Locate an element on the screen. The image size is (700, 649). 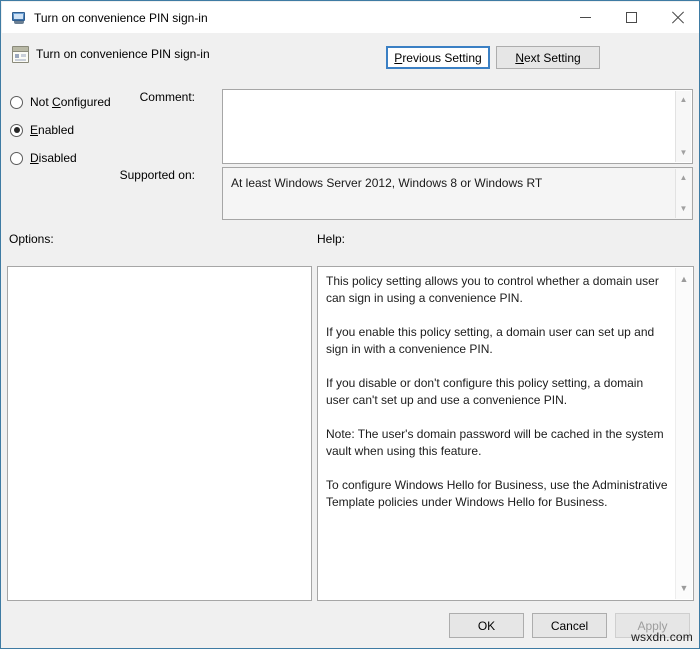
window-controls is located at coordinates (630, 17).